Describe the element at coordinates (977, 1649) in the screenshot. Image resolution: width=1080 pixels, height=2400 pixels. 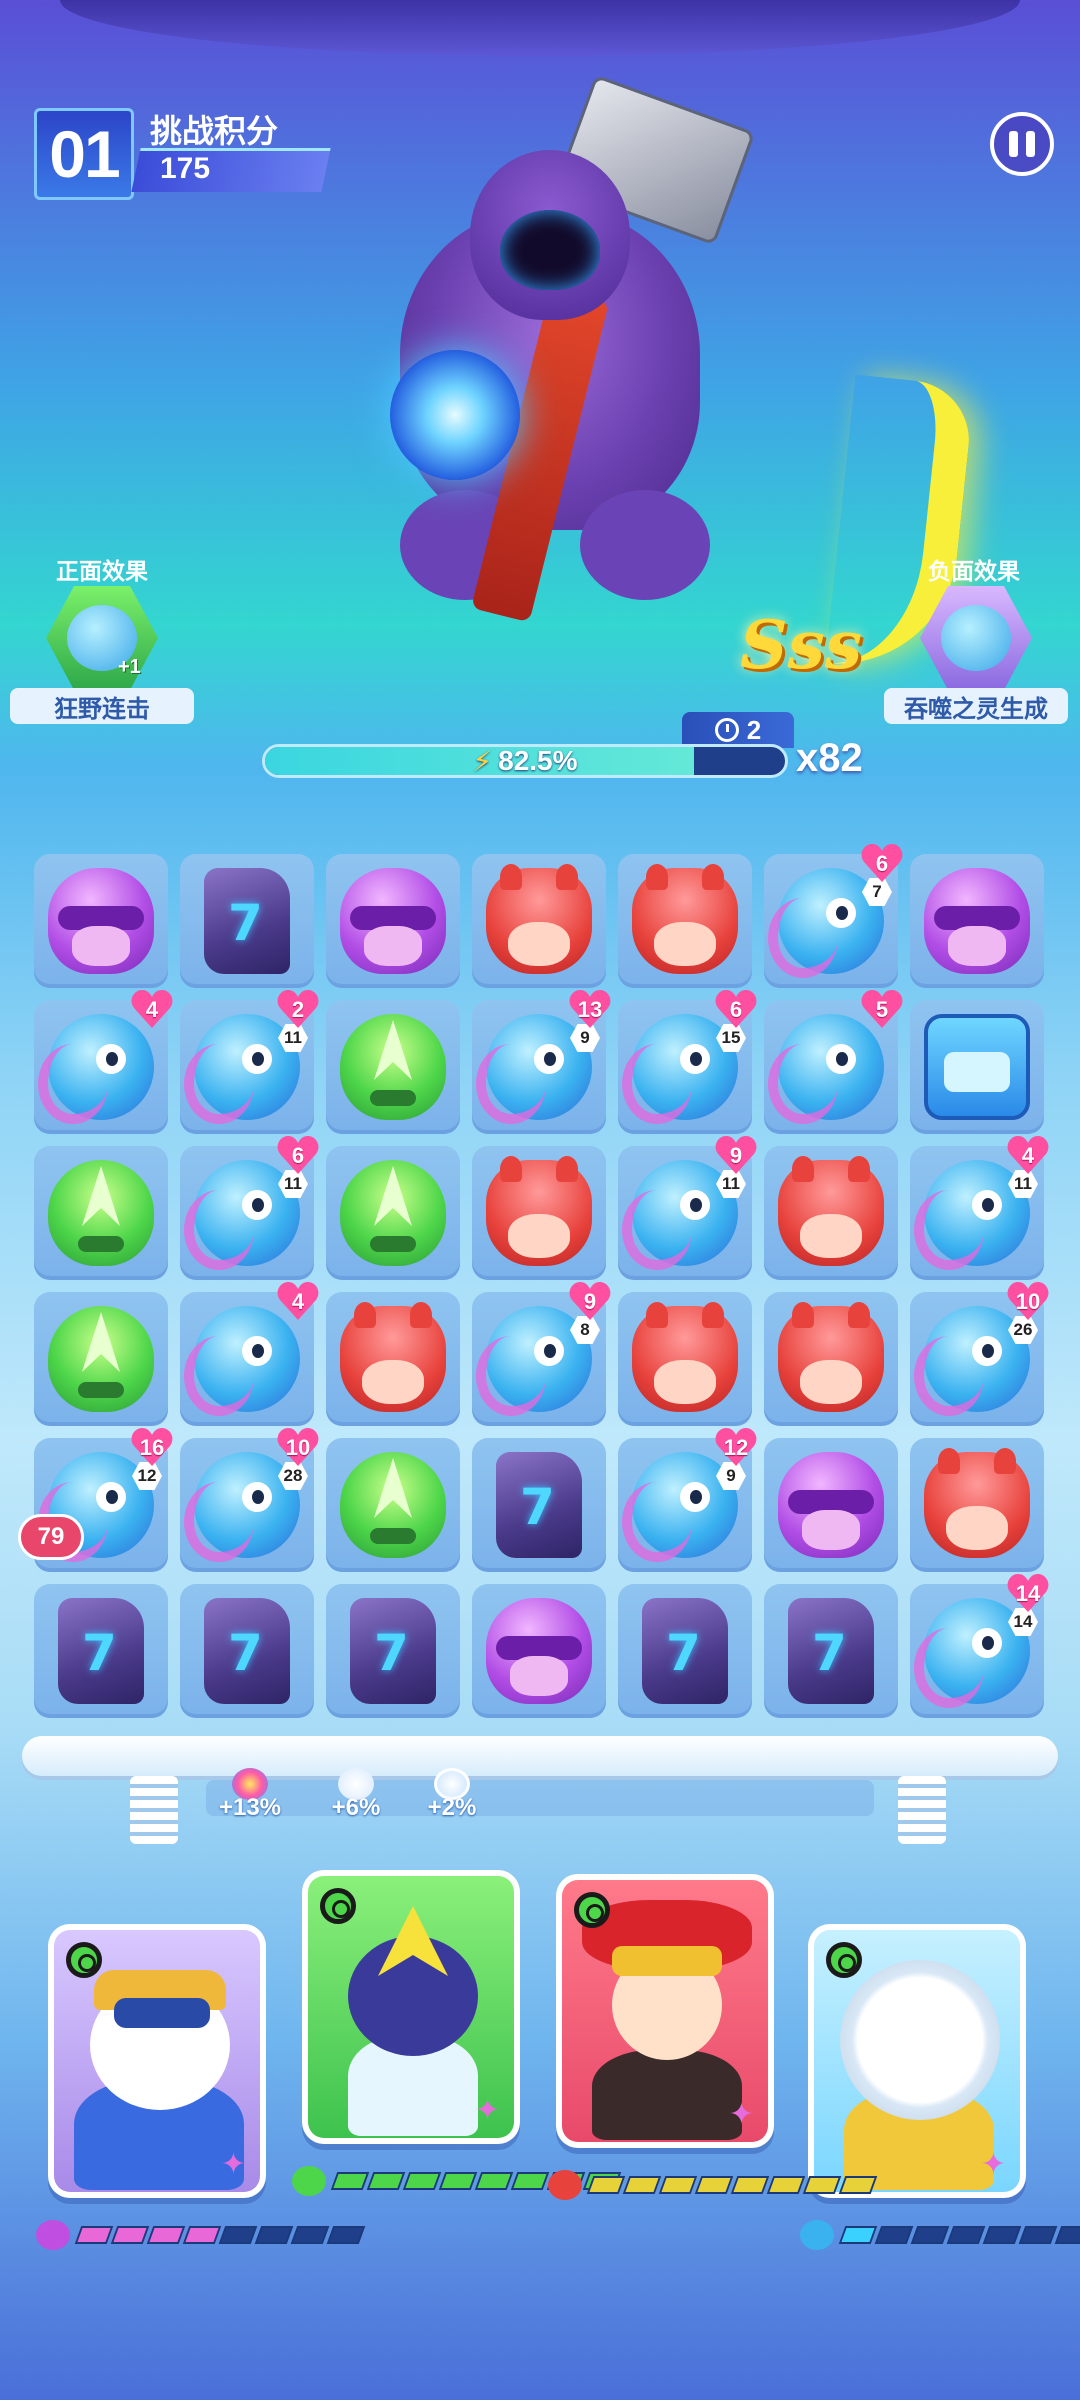
I see `board-tile: 14 14` at that location.